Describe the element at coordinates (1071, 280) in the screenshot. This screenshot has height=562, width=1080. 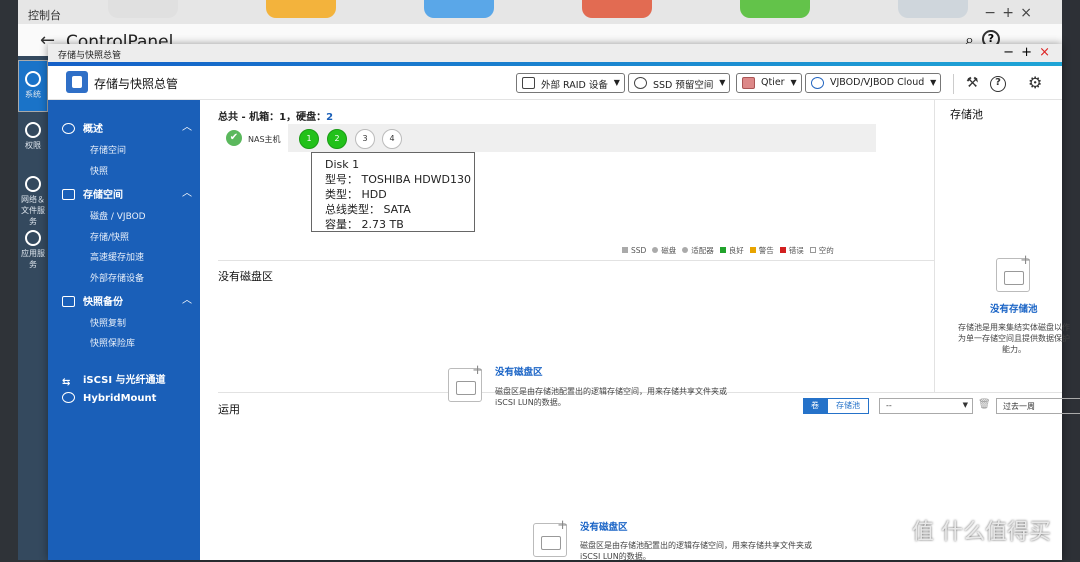
I see `desktop-edge` at that location.